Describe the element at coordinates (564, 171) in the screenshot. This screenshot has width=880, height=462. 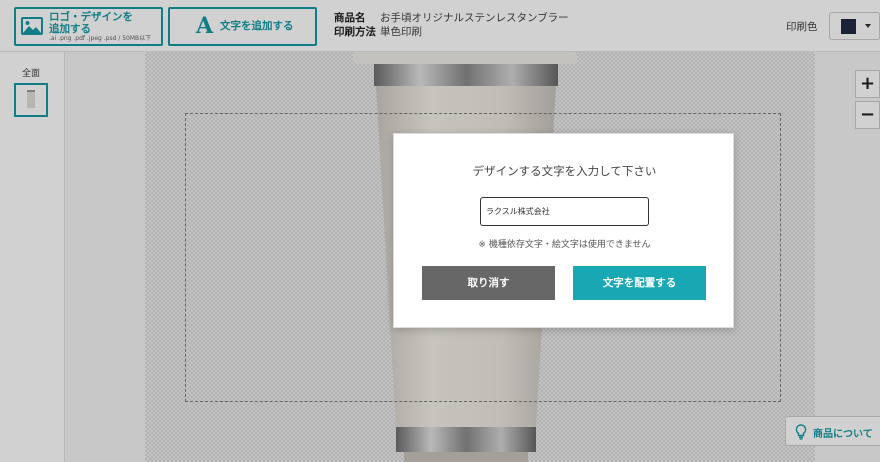
I see `dialog-title: デザインする文字を入力して下さい` at that location.